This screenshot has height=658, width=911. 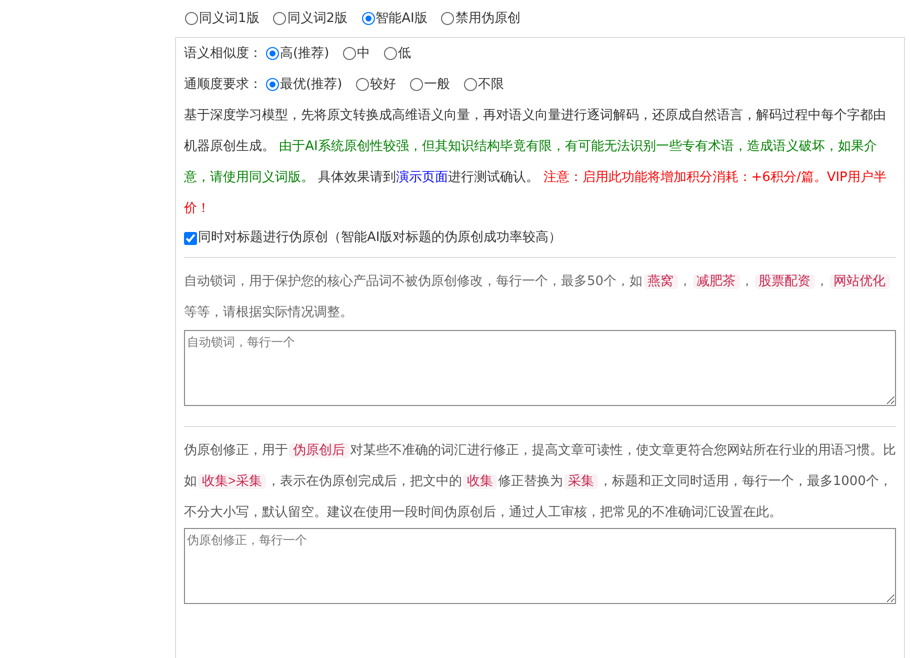 What do you see at coordinates (437, 84) in the screenshot?
I see `setting-option: 一般` at bounding box center [437, 84].